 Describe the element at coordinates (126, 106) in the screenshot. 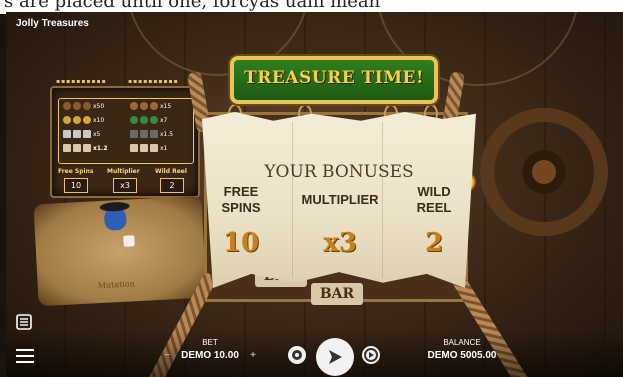

I see `paytable-row: x50 x15` at that location.